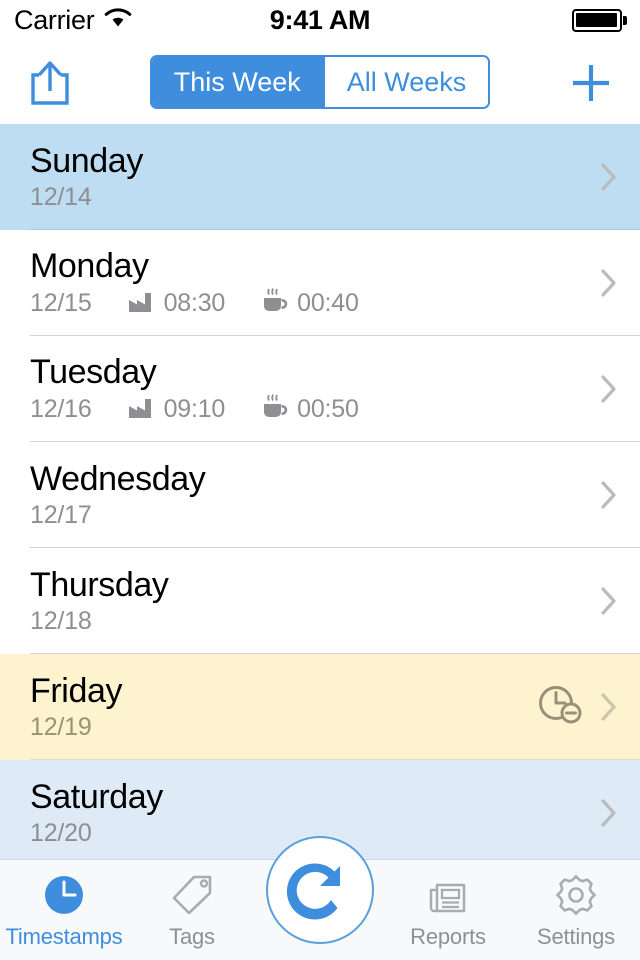 The width and height of the screenshot is (640, 960). What do you see at coordinates (315, 515) in the screenshot?
I see `row-subtitle: 12/17` at bounding box center [315, 515].